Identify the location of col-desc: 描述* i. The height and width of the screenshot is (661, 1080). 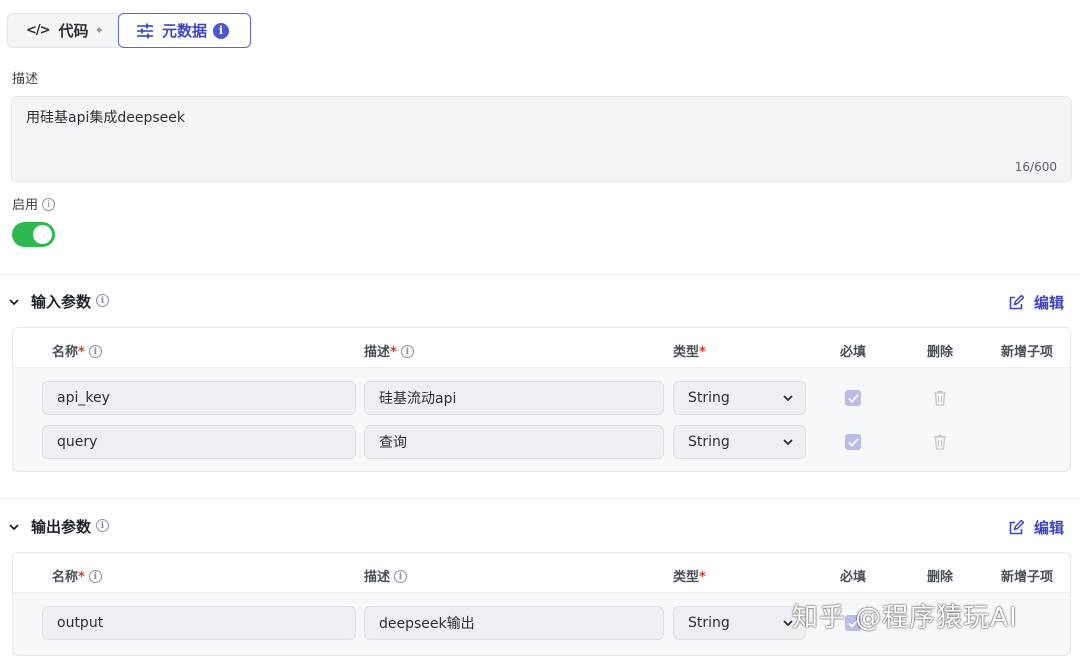
(389, 350).